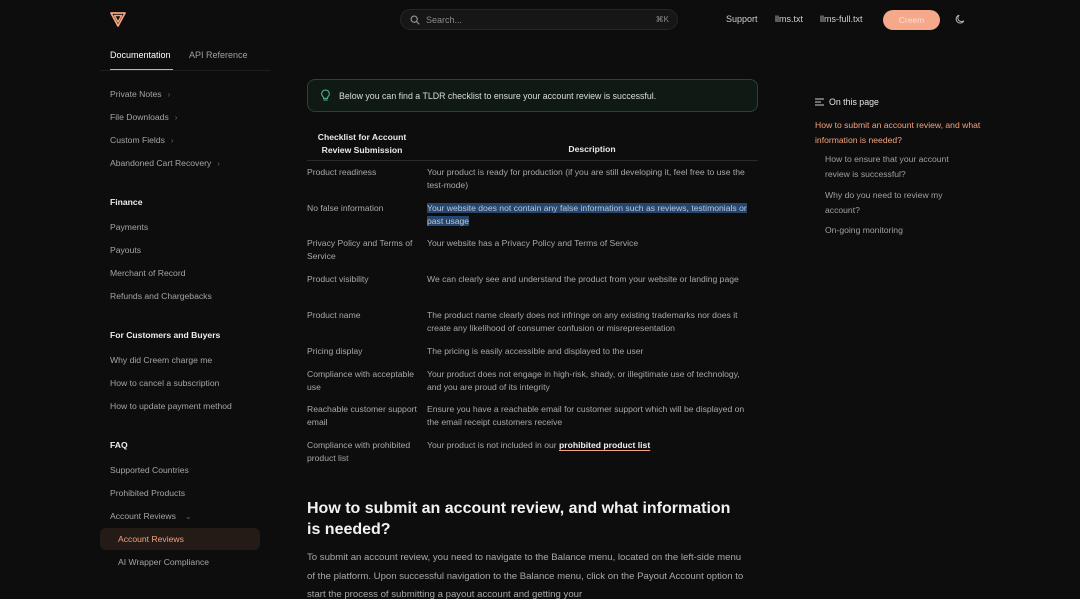 This screenshot has height=599, width=1080. I want to click on sidebar-heading-finance: Finance, so click(126, 202).